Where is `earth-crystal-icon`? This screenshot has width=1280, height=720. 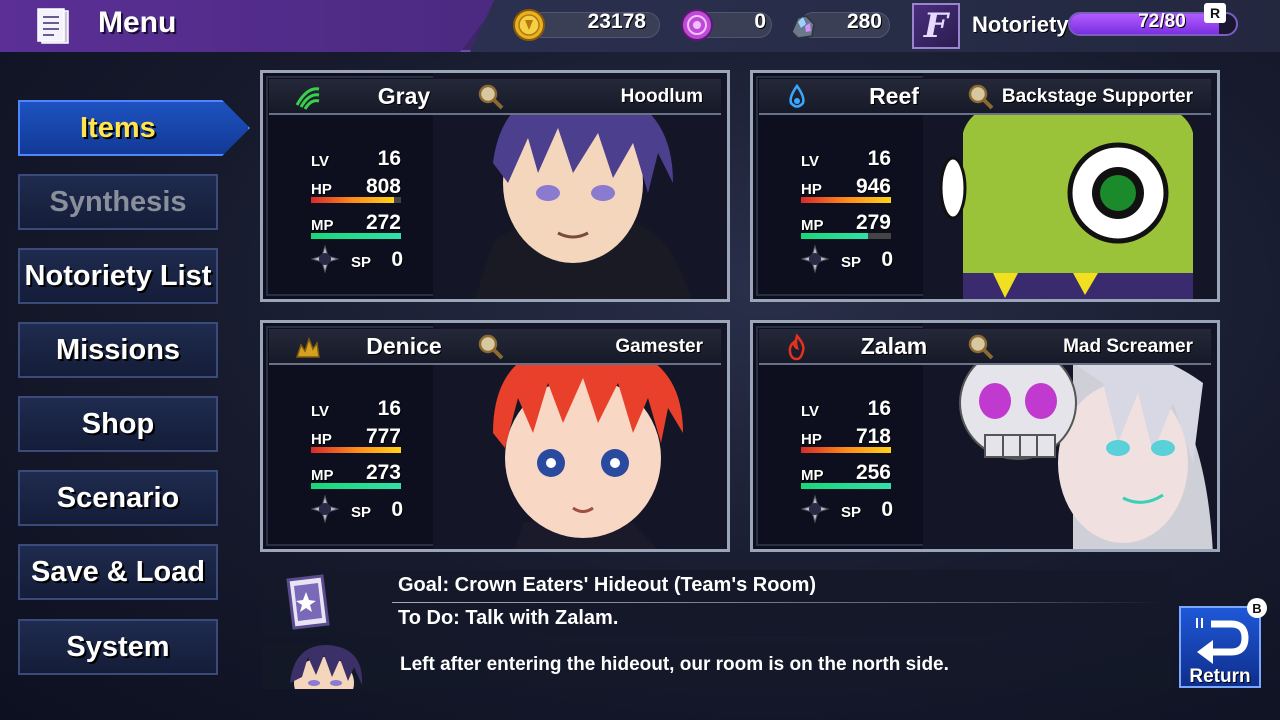
earth-crystal-icon is located at coordinates (307, 347).